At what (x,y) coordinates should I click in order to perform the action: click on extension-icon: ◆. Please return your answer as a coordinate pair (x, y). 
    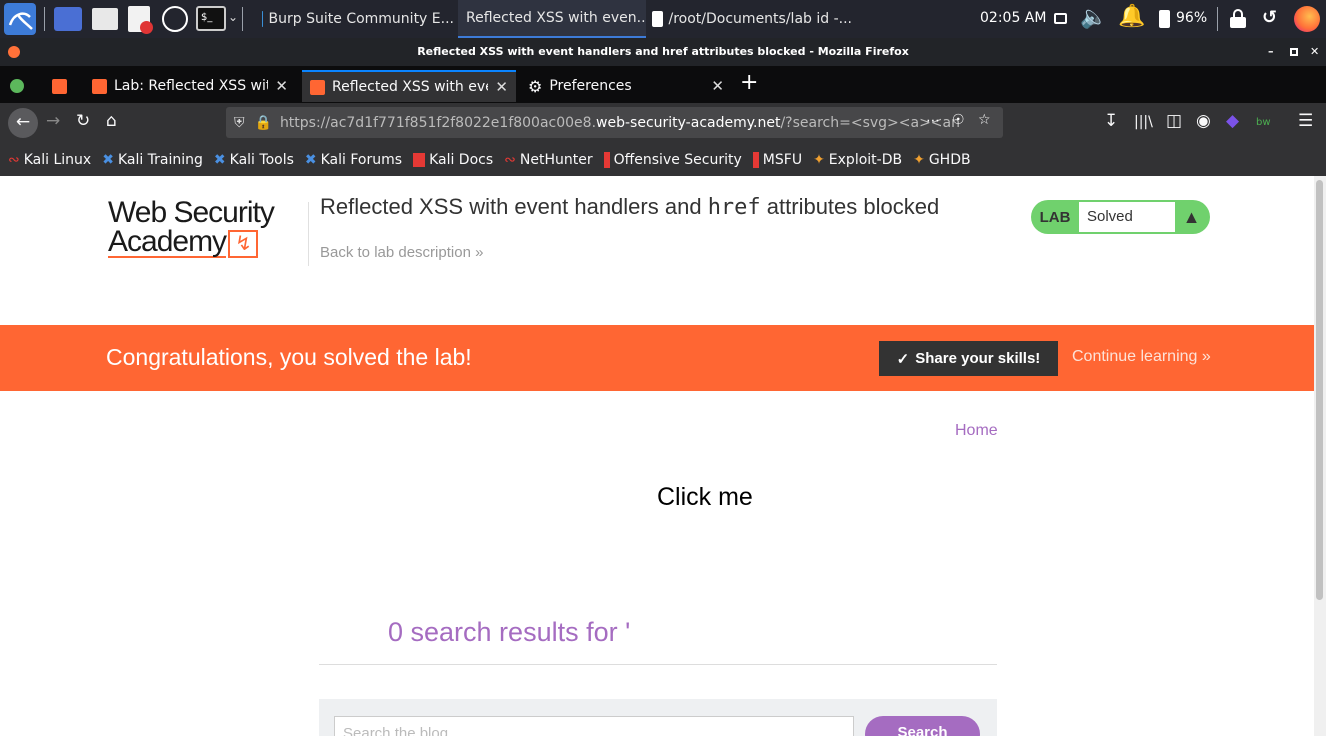
    Looking at the image, I should click on (1232, 121).